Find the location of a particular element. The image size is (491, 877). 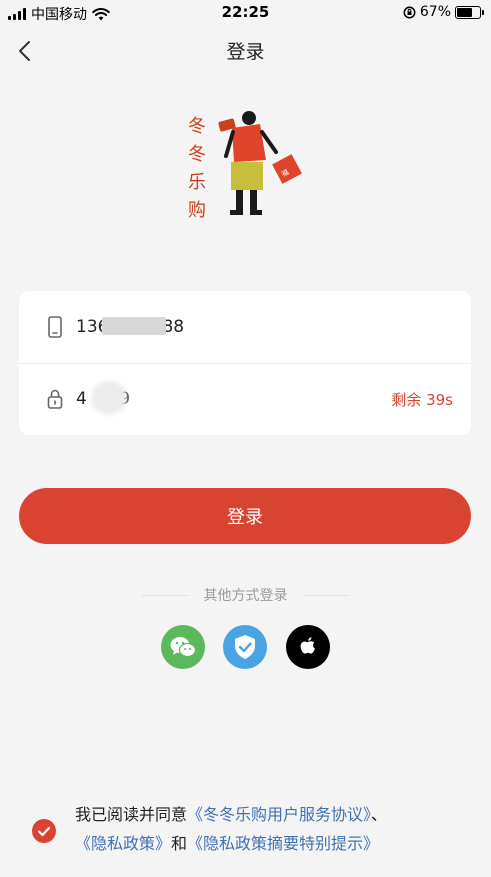

logo-char-2: 冬 is located at coordinates (197, 154).